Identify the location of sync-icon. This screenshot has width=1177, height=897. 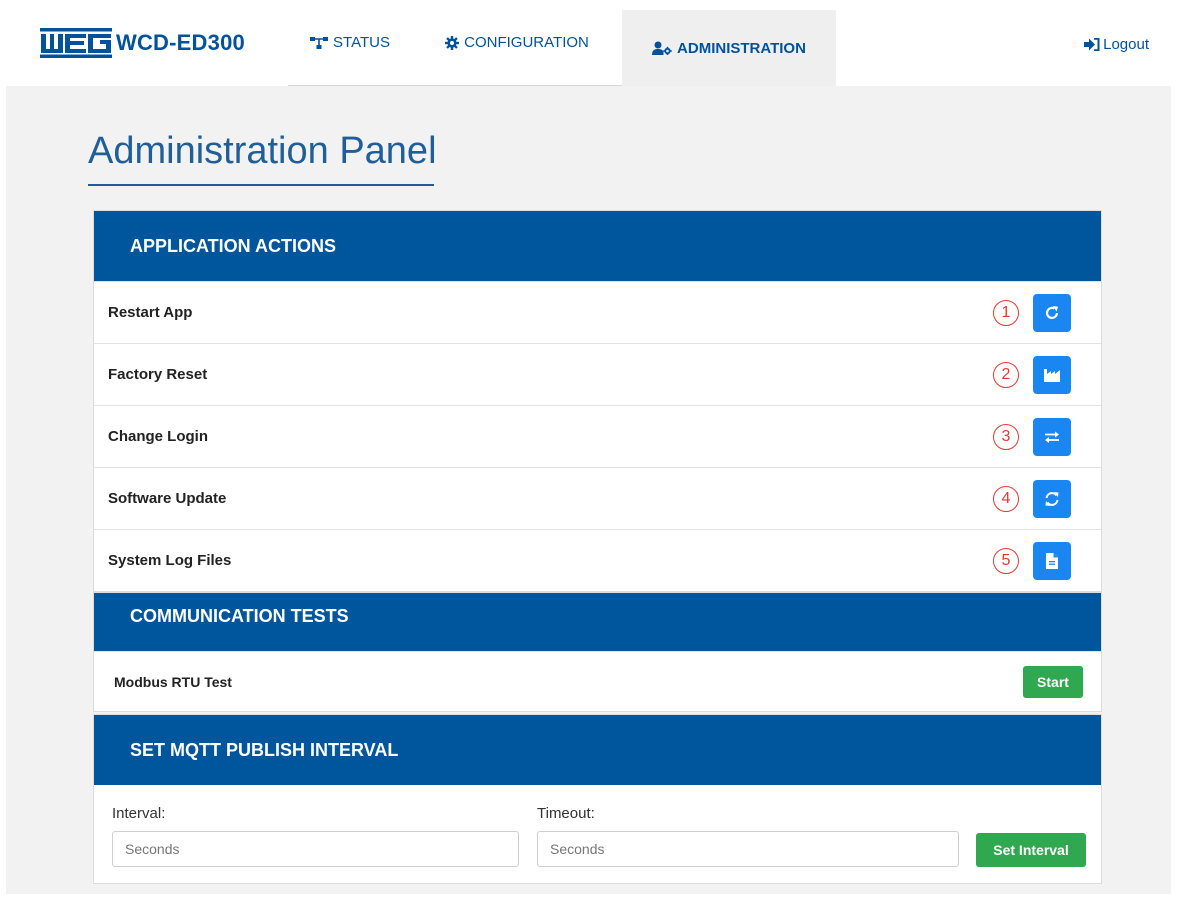
(1052, 498).